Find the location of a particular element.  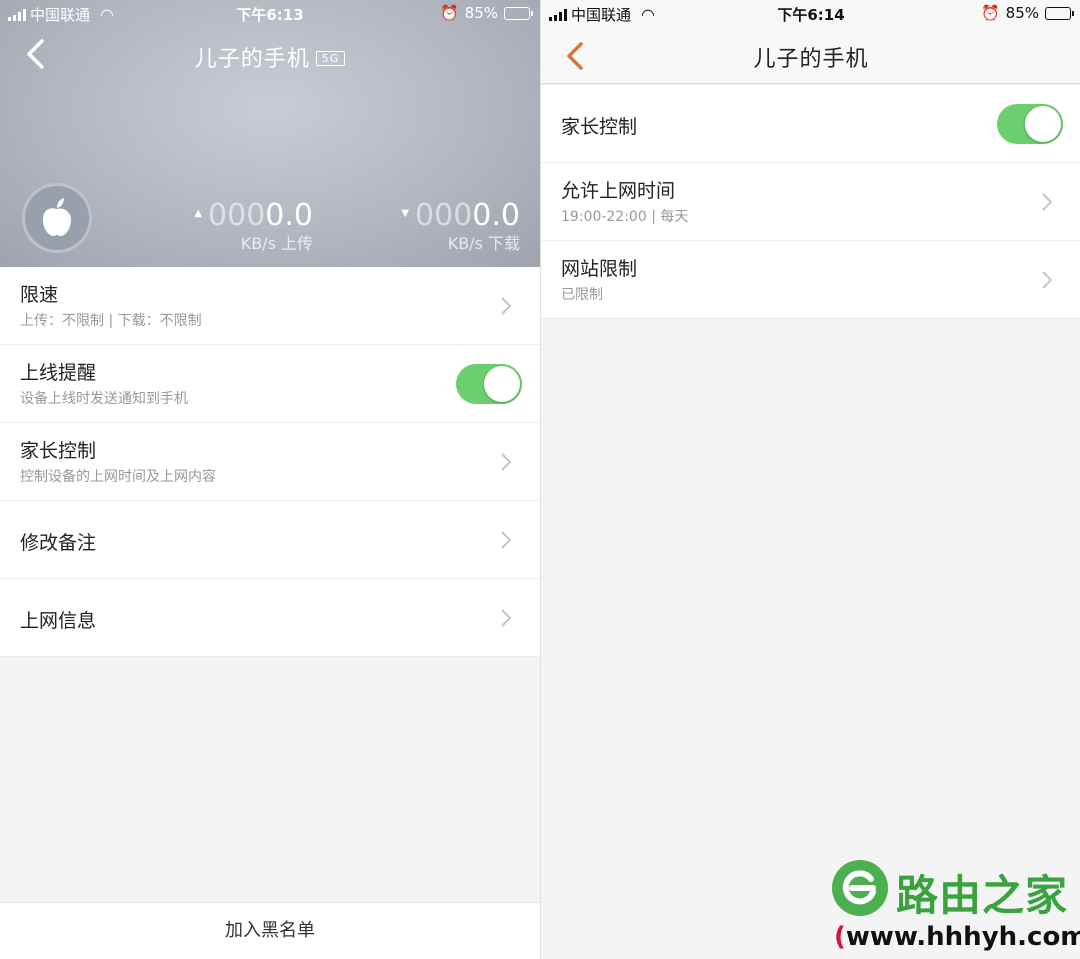

device-header: 中国联通 ◠ 下午6:13 ⏰ 85% 儿子的手机 5G ▲ 0000.0 KB/ is located at coordinates (270, 133).